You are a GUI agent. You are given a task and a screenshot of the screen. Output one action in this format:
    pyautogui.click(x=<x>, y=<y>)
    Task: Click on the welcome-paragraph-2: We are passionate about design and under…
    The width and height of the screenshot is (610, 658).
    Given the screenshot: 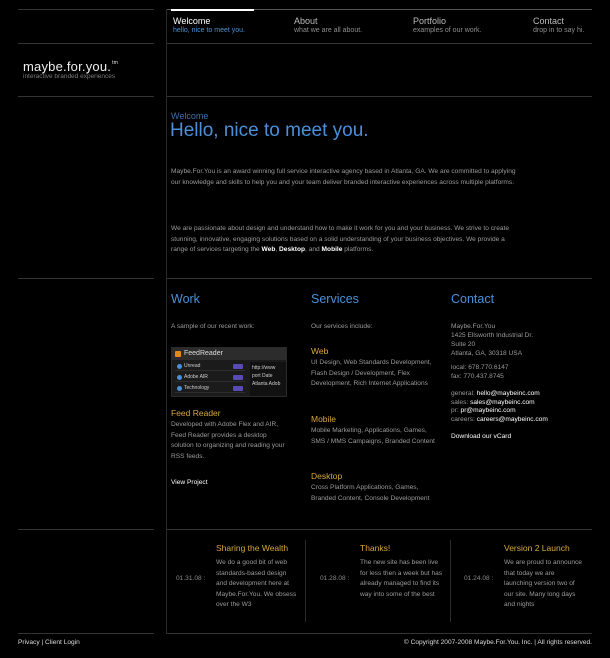 What is the action you would take?
    pyautogui.click(x=346, y=240)
    